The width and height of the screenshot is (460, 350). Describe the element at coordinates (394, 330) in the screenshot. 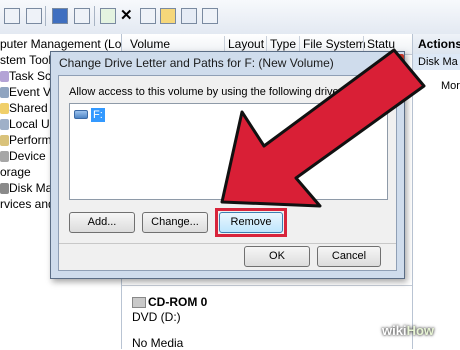

I see `watermark-wiki: wiki` at that location.